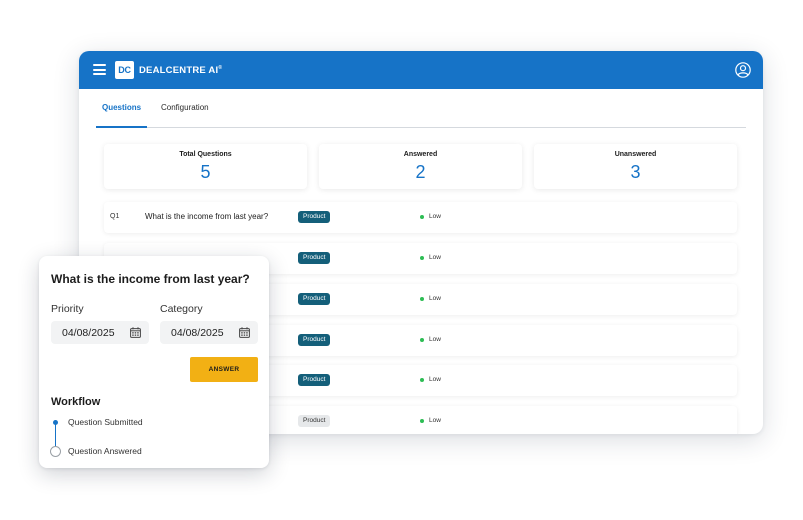  Describe the element at coordinates (115, 216) in the screenshot. I see `question-id: Q1` at that location.